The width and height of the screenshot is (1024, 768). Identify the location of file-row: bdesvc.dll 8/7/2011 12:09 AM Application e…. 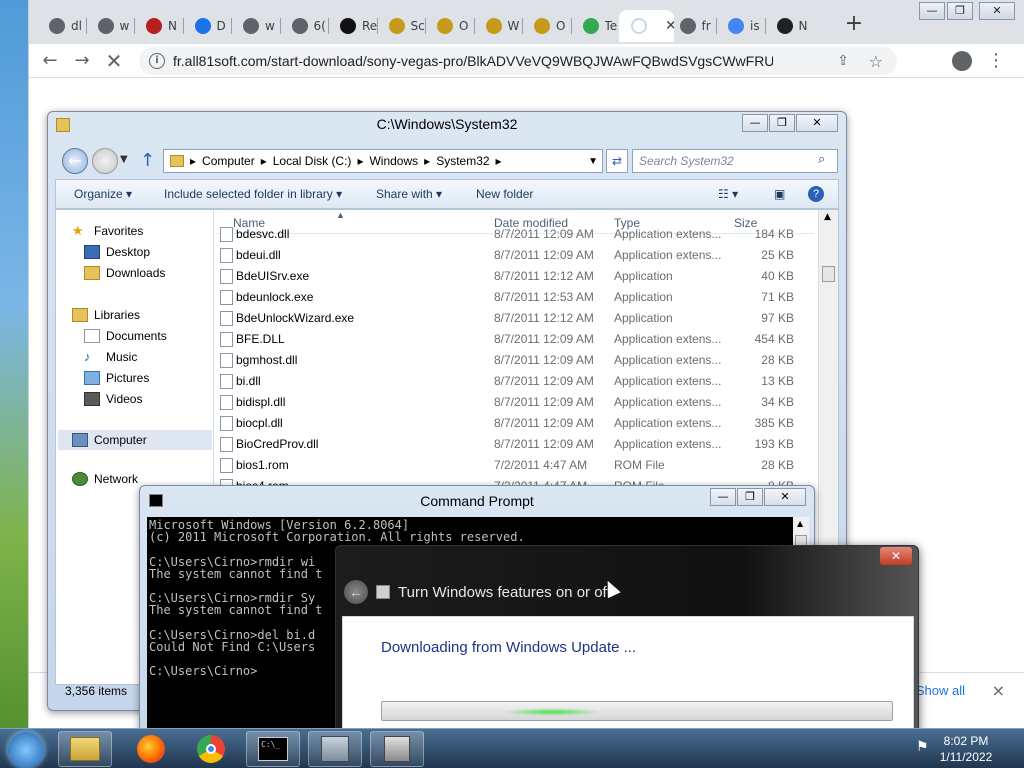
(515, 234).